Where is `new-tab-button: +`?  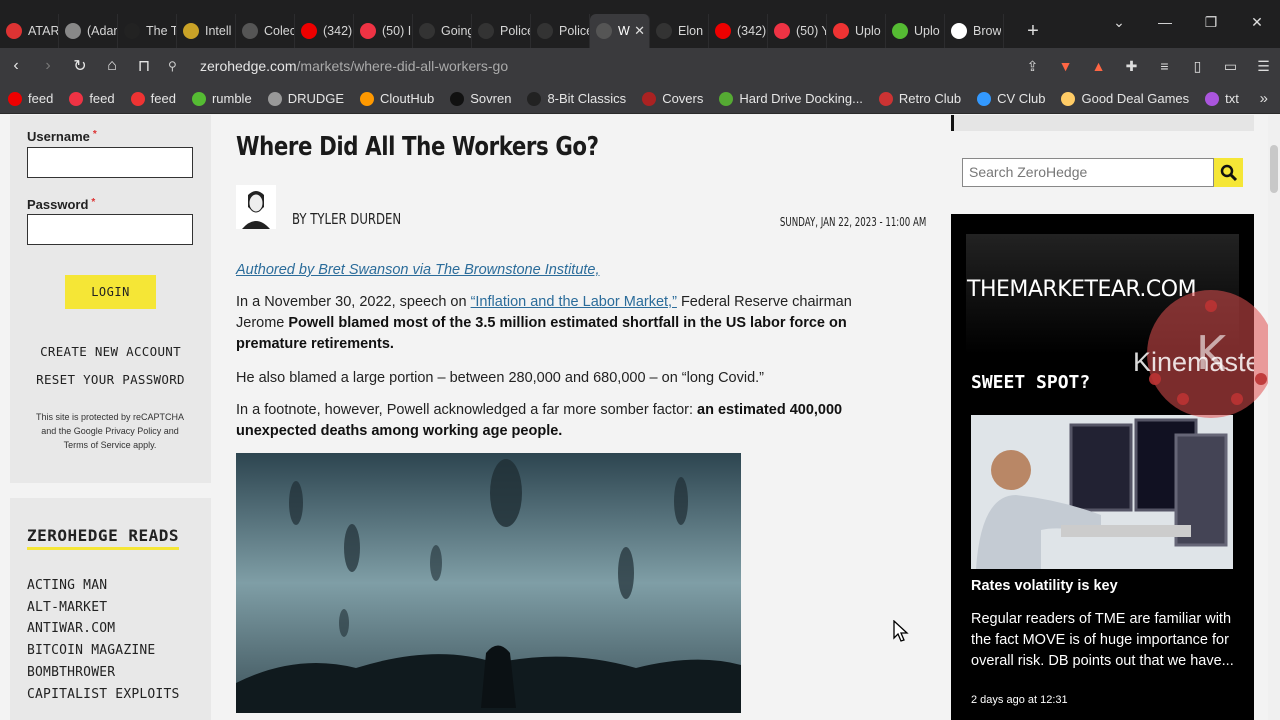 new-tab-button: + is located at coordinates (1033, 31).